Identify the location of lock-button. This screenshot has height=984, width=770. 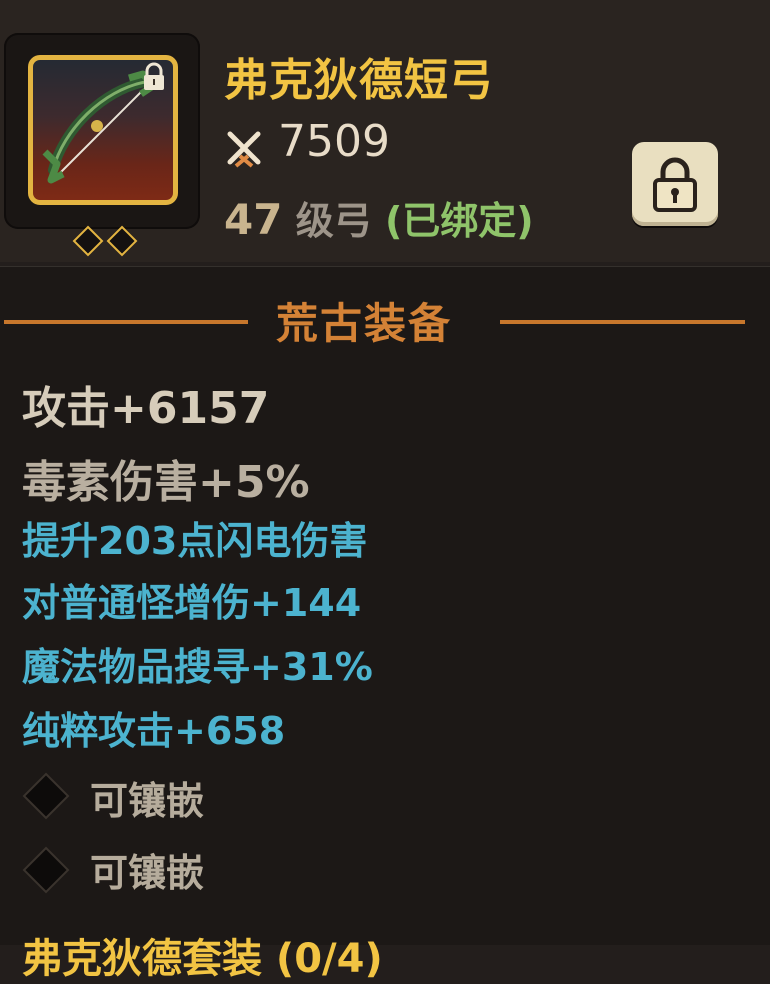
(675, 184).